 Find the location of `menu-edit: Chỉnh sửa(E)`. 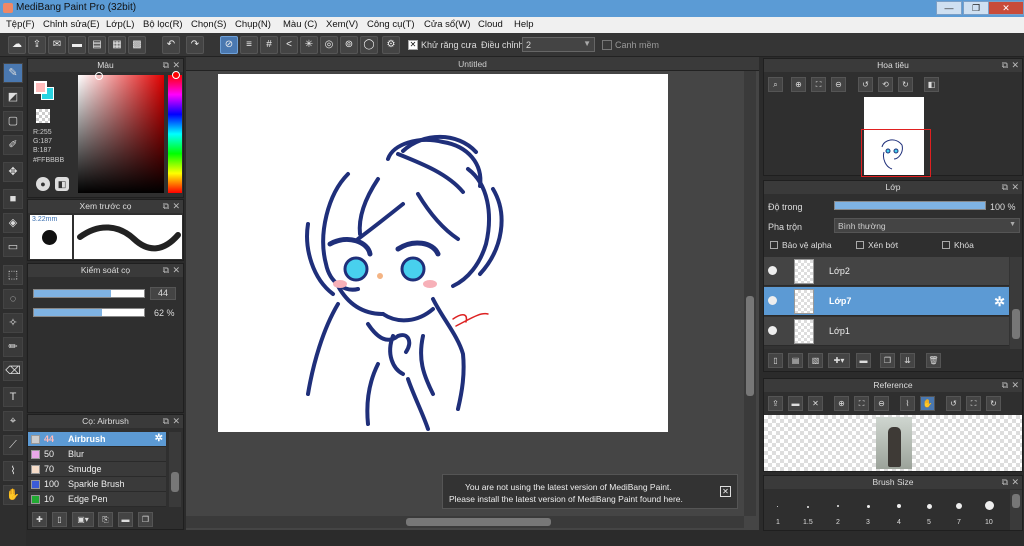

menu-edit: Chỉnh sửa(E) is located at coordinates (71, 24).